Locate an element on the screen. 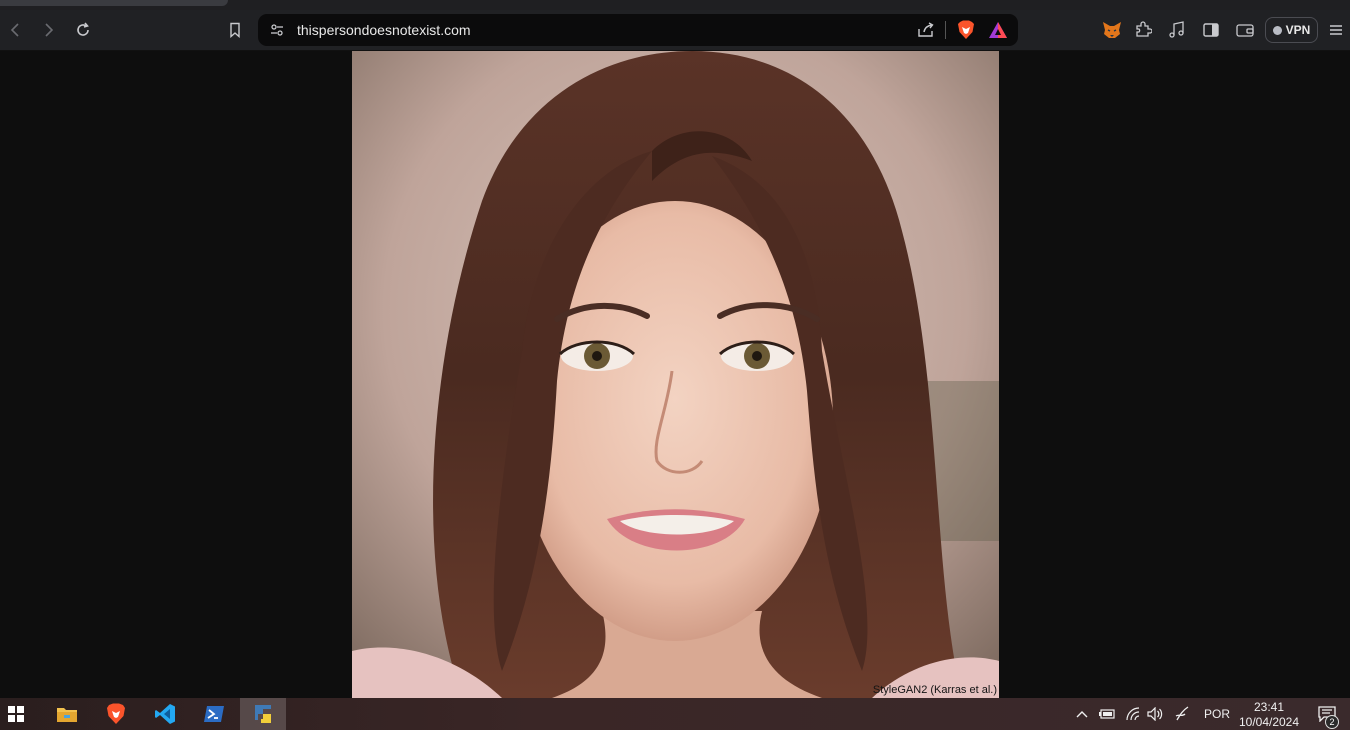 This screenshot has height=730, width=1350. share-icon is located at coordinates (926, 30).